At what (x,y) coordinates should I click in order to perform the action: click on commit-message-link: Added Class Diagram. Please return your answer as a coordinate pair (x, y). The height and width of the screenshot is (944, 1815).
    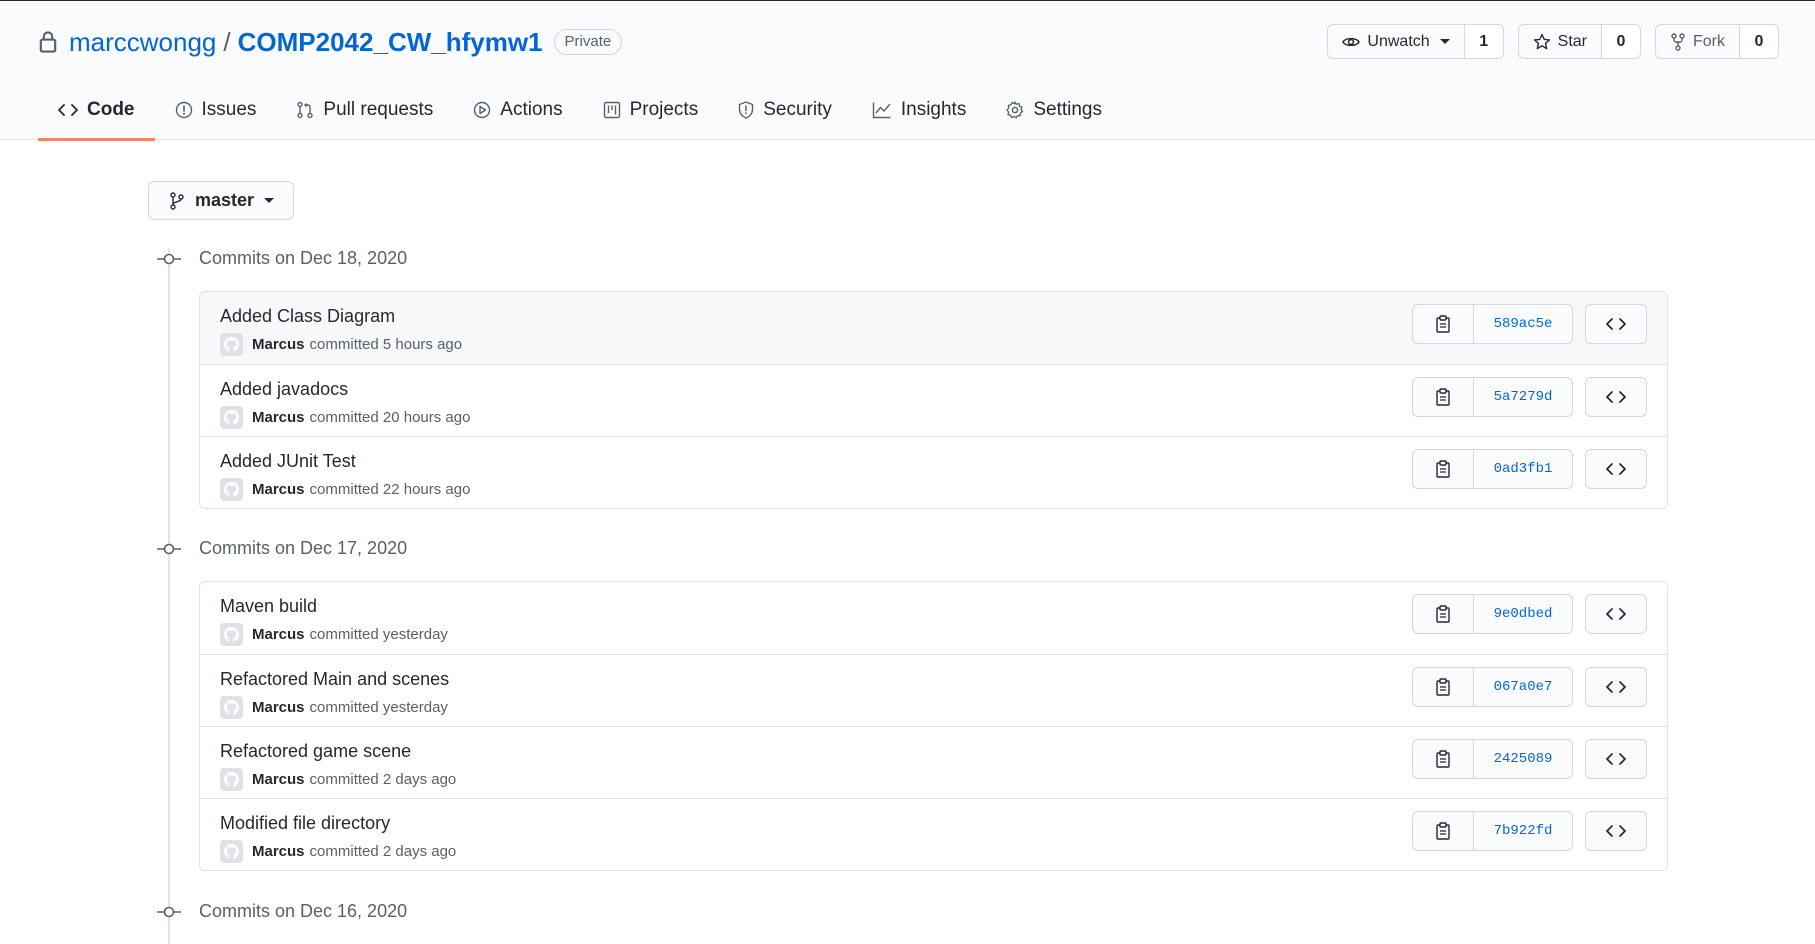
    Looking at the image, I should click on (307, 316).